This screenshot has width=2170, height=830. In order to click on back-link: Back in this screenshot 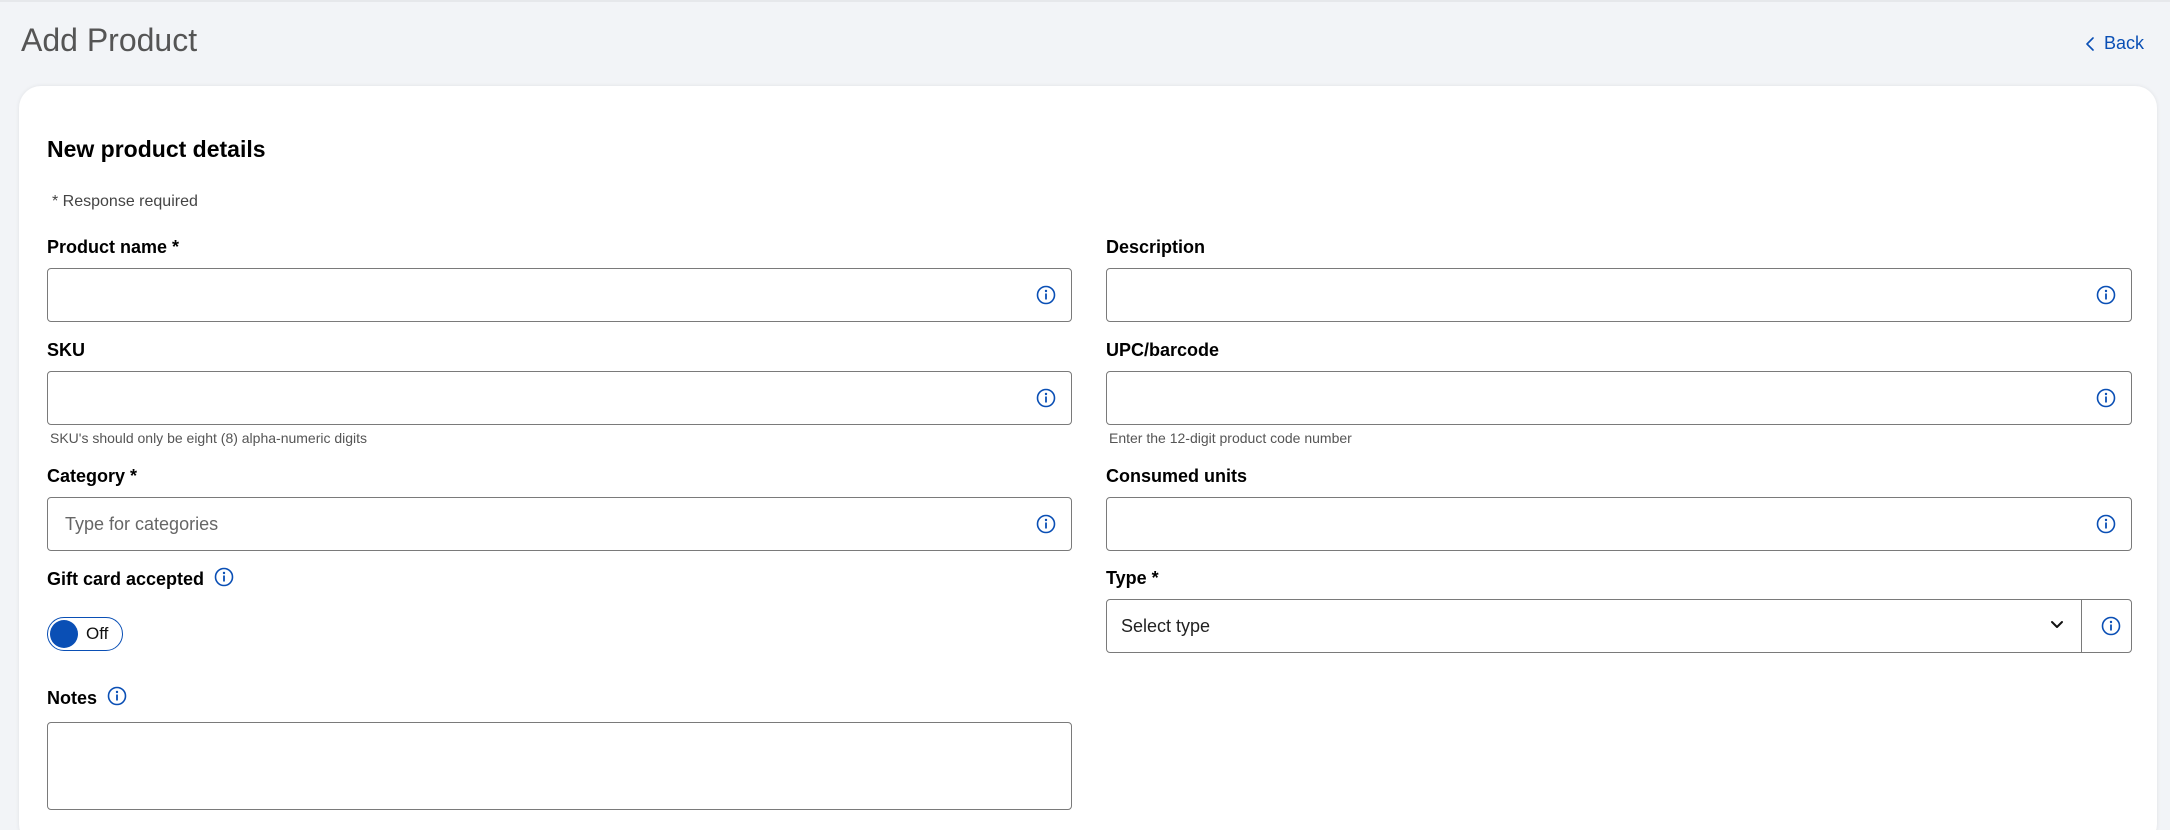, I will do `click(2115, 43)`.